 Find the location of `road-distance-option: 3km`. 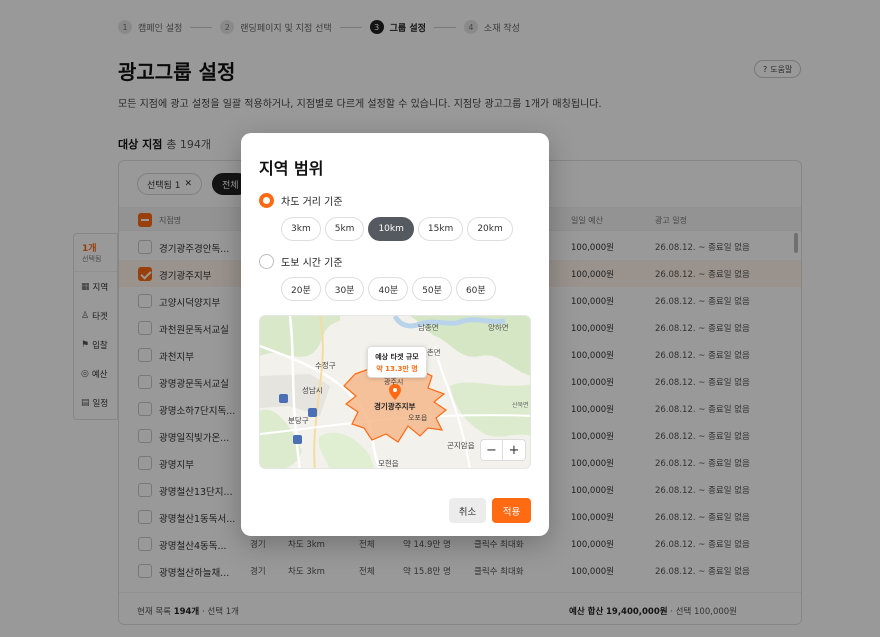

road-distance-option: 3km is located at coordinates (301, 229).